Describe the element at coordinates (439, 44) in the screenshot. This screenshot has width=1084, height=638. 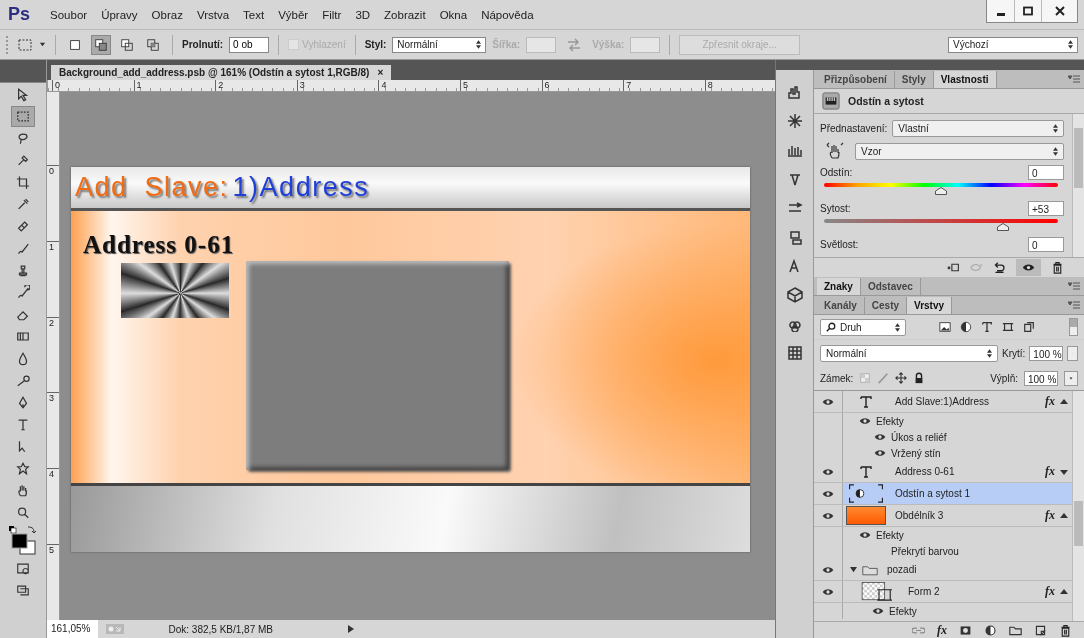
I see `style-select: Normální` at that location.